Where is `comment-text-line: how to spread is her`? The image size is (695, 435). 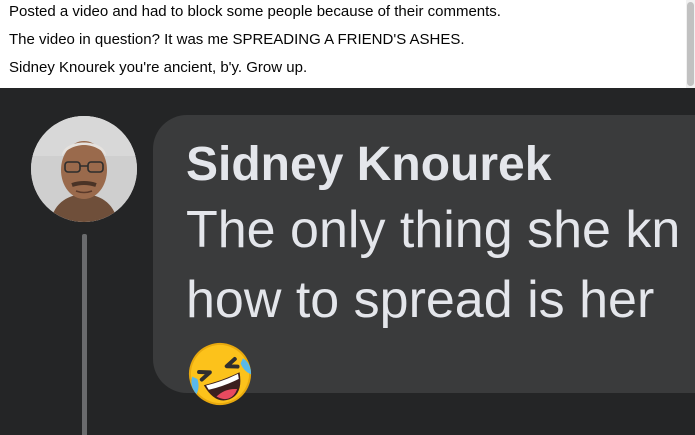 comment-text-line: how to spread is her is located at coordinates (420, 300).